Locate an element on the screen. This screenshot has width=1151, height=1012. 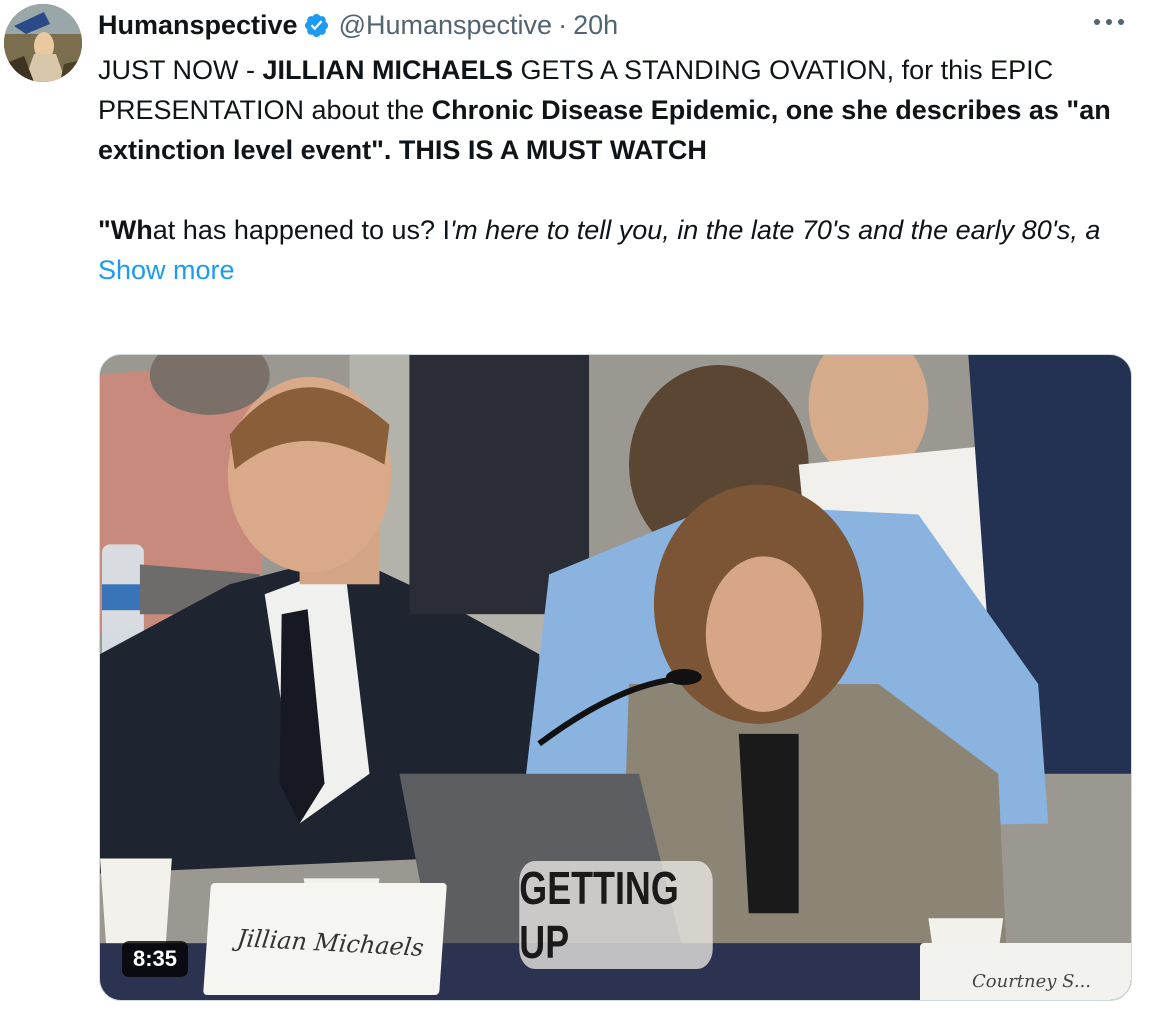
video-caption: GETTING UP is located at coordinates (616, 915).